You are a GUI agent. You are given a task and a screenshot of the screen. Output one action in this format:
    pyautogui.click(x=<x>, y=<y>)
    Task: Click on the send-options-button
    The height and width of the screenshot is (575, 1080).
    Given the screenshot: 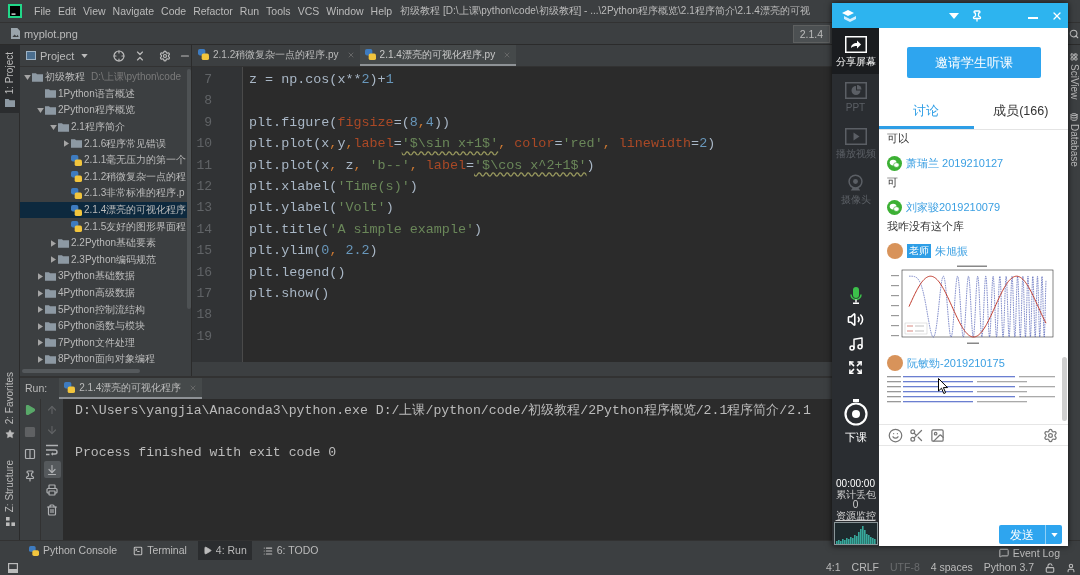 What is the action you would take?
    pyautogui.click(x=1053, y=534)
    